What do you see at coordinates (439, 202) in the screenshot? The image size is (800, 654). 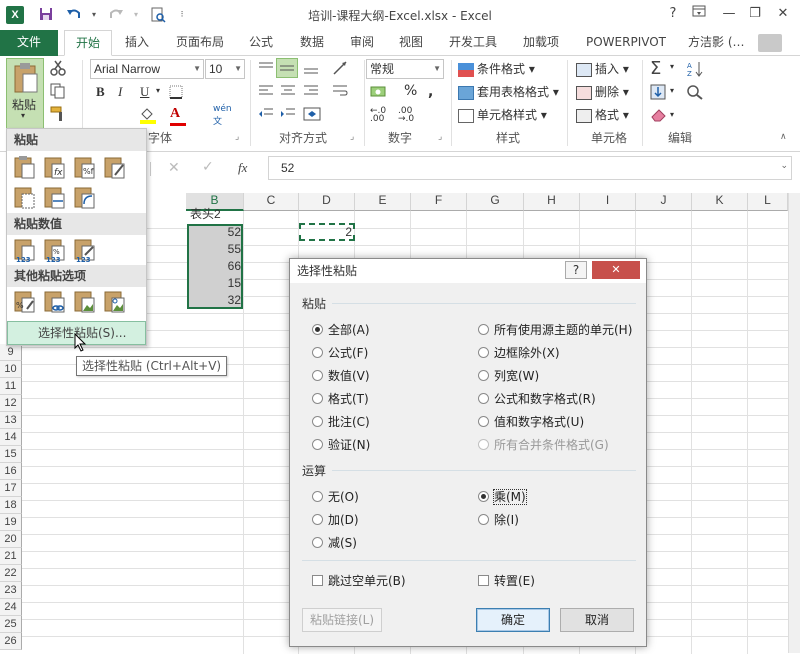 I see `column-header-f: F` at bounding box center [439, 202].